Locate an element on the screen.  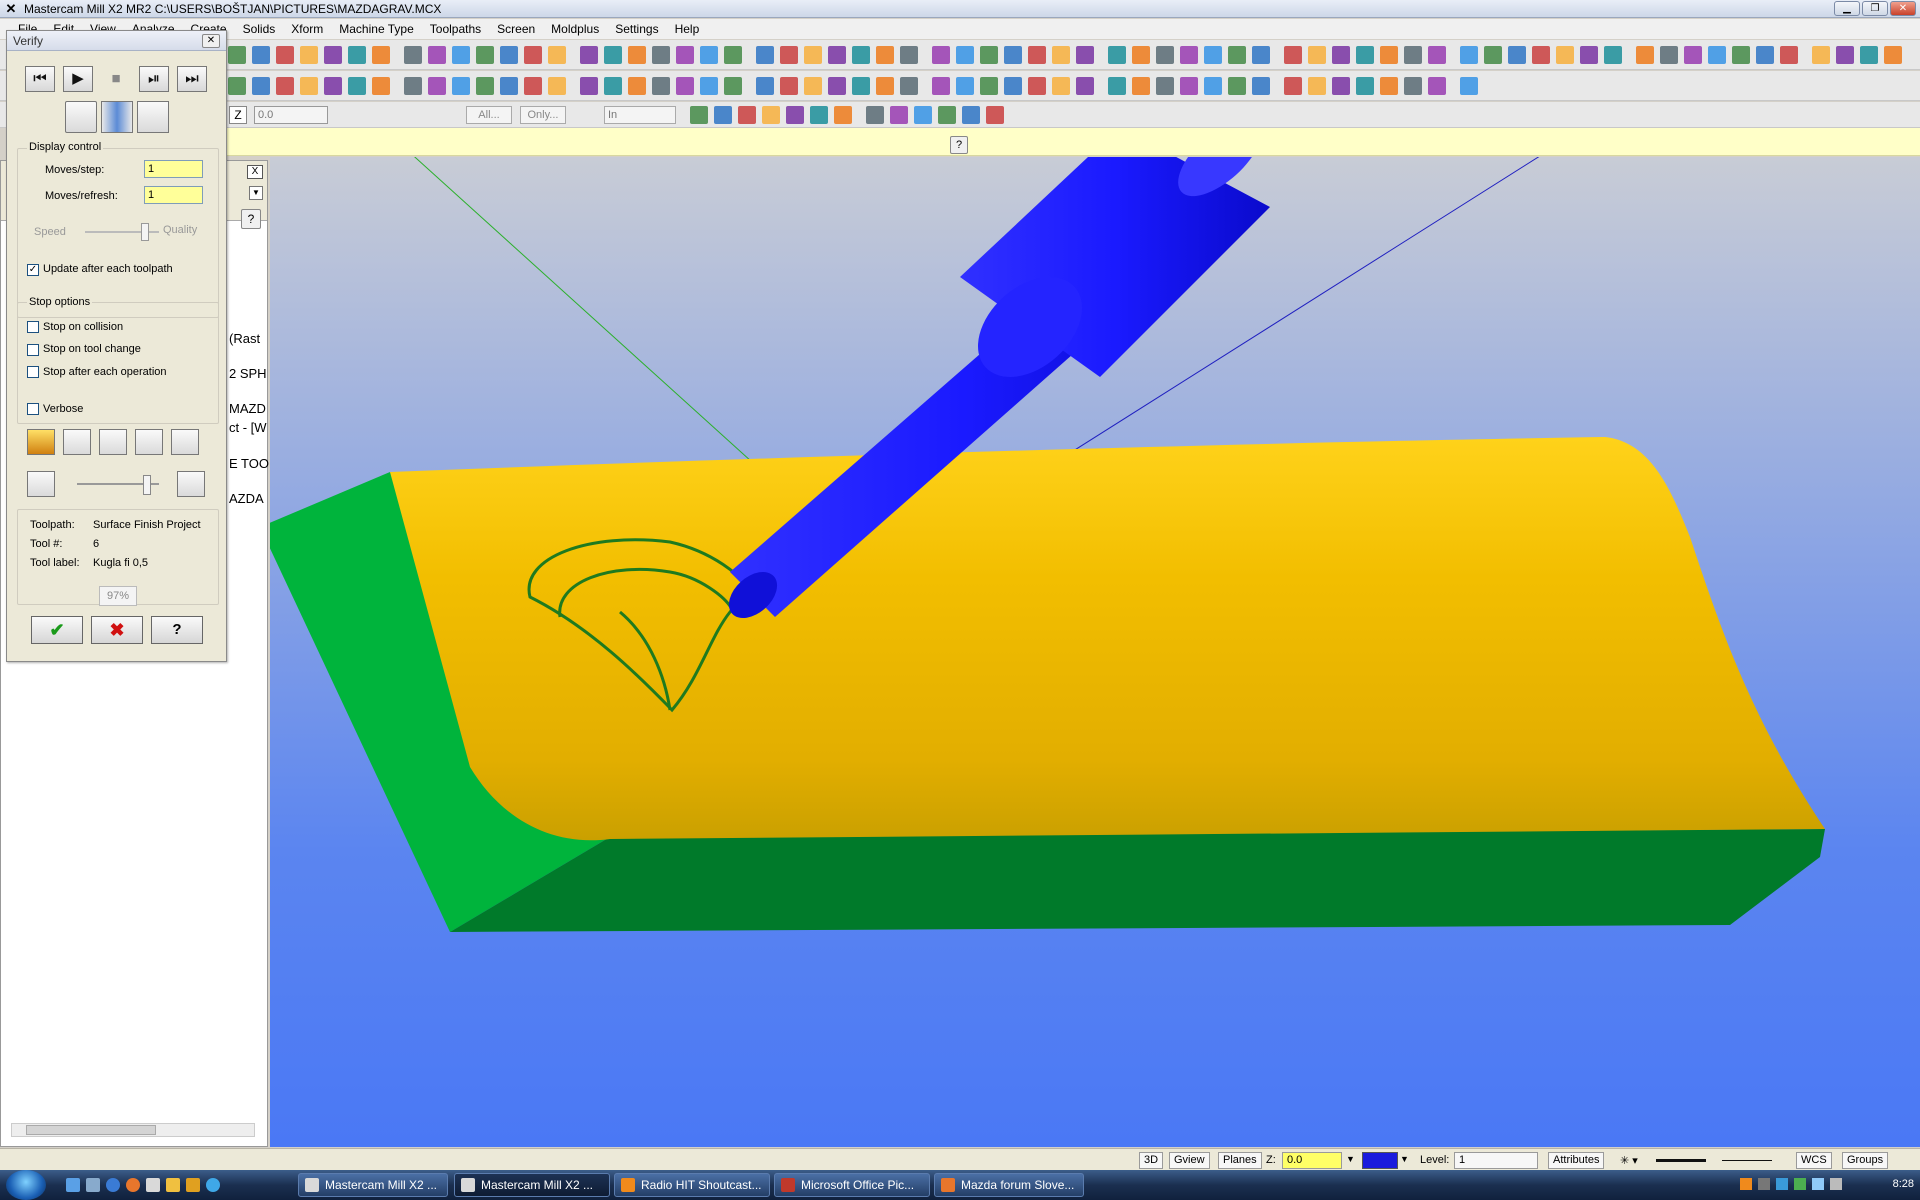
chart-icon is located at coordinates (113, 442).